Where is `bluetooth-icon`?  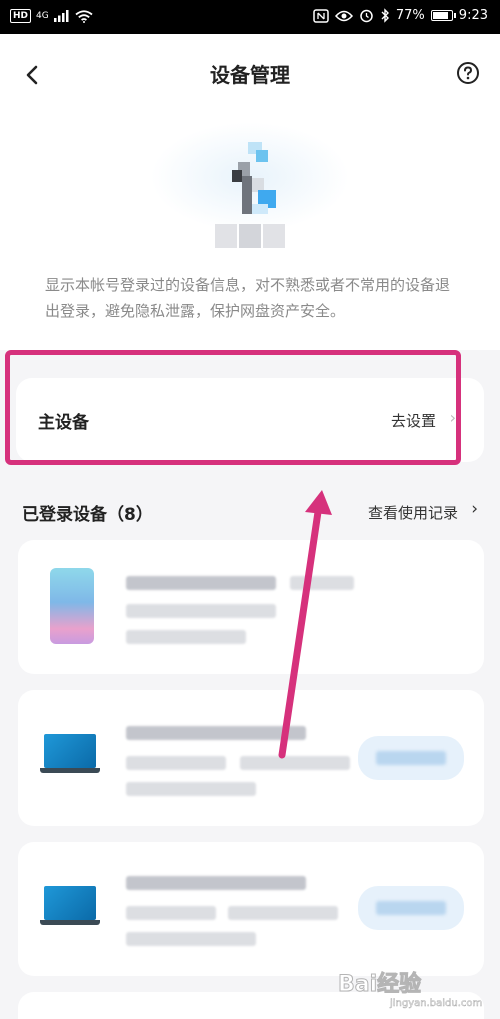 bluetooth-icon is located at coordinates (385, 15).